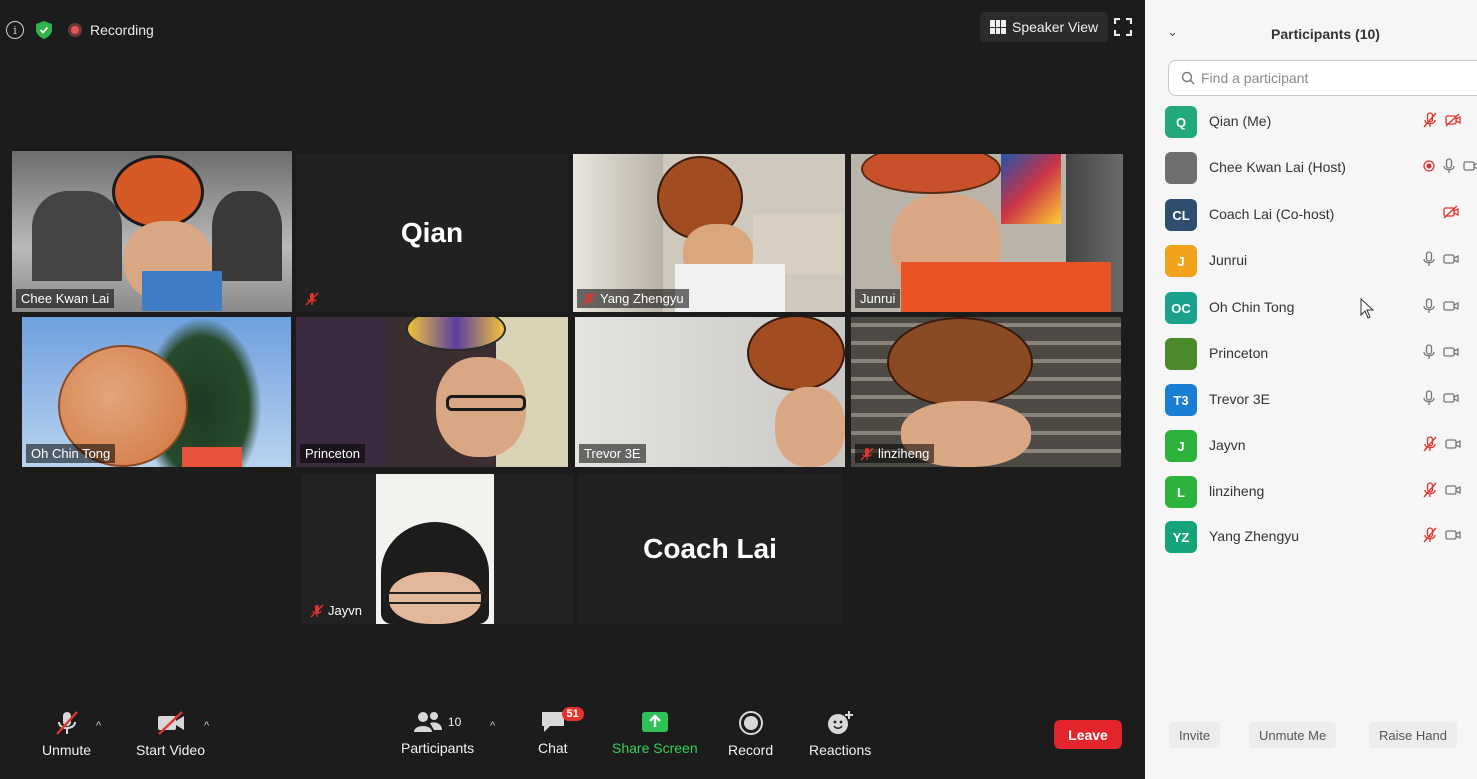 This screenshot has height=779, width=1477. I want to click on participant-name: Princeton, so click(1239, 353).